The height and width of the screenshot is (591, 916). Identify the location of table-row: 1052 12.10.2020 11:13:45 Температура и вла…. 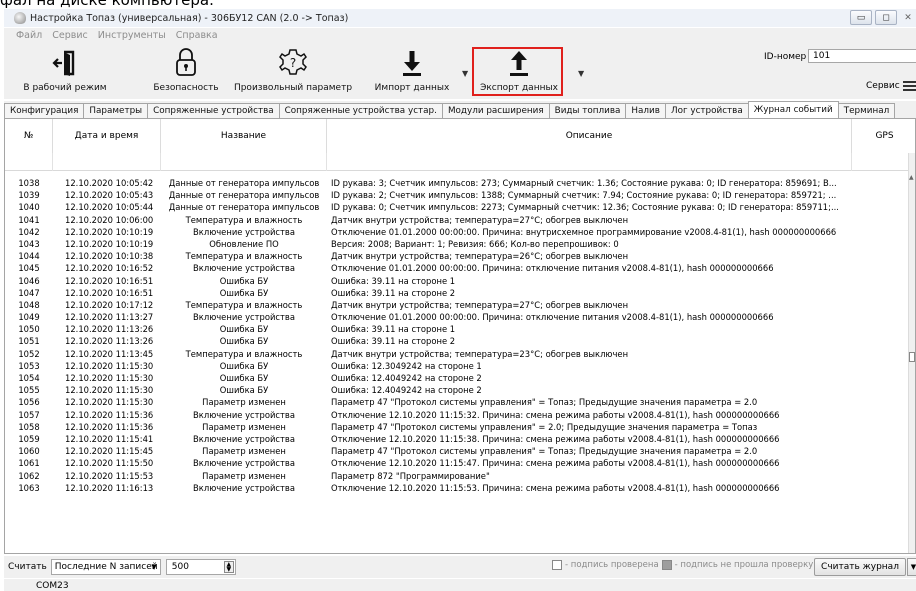
(457, 354).